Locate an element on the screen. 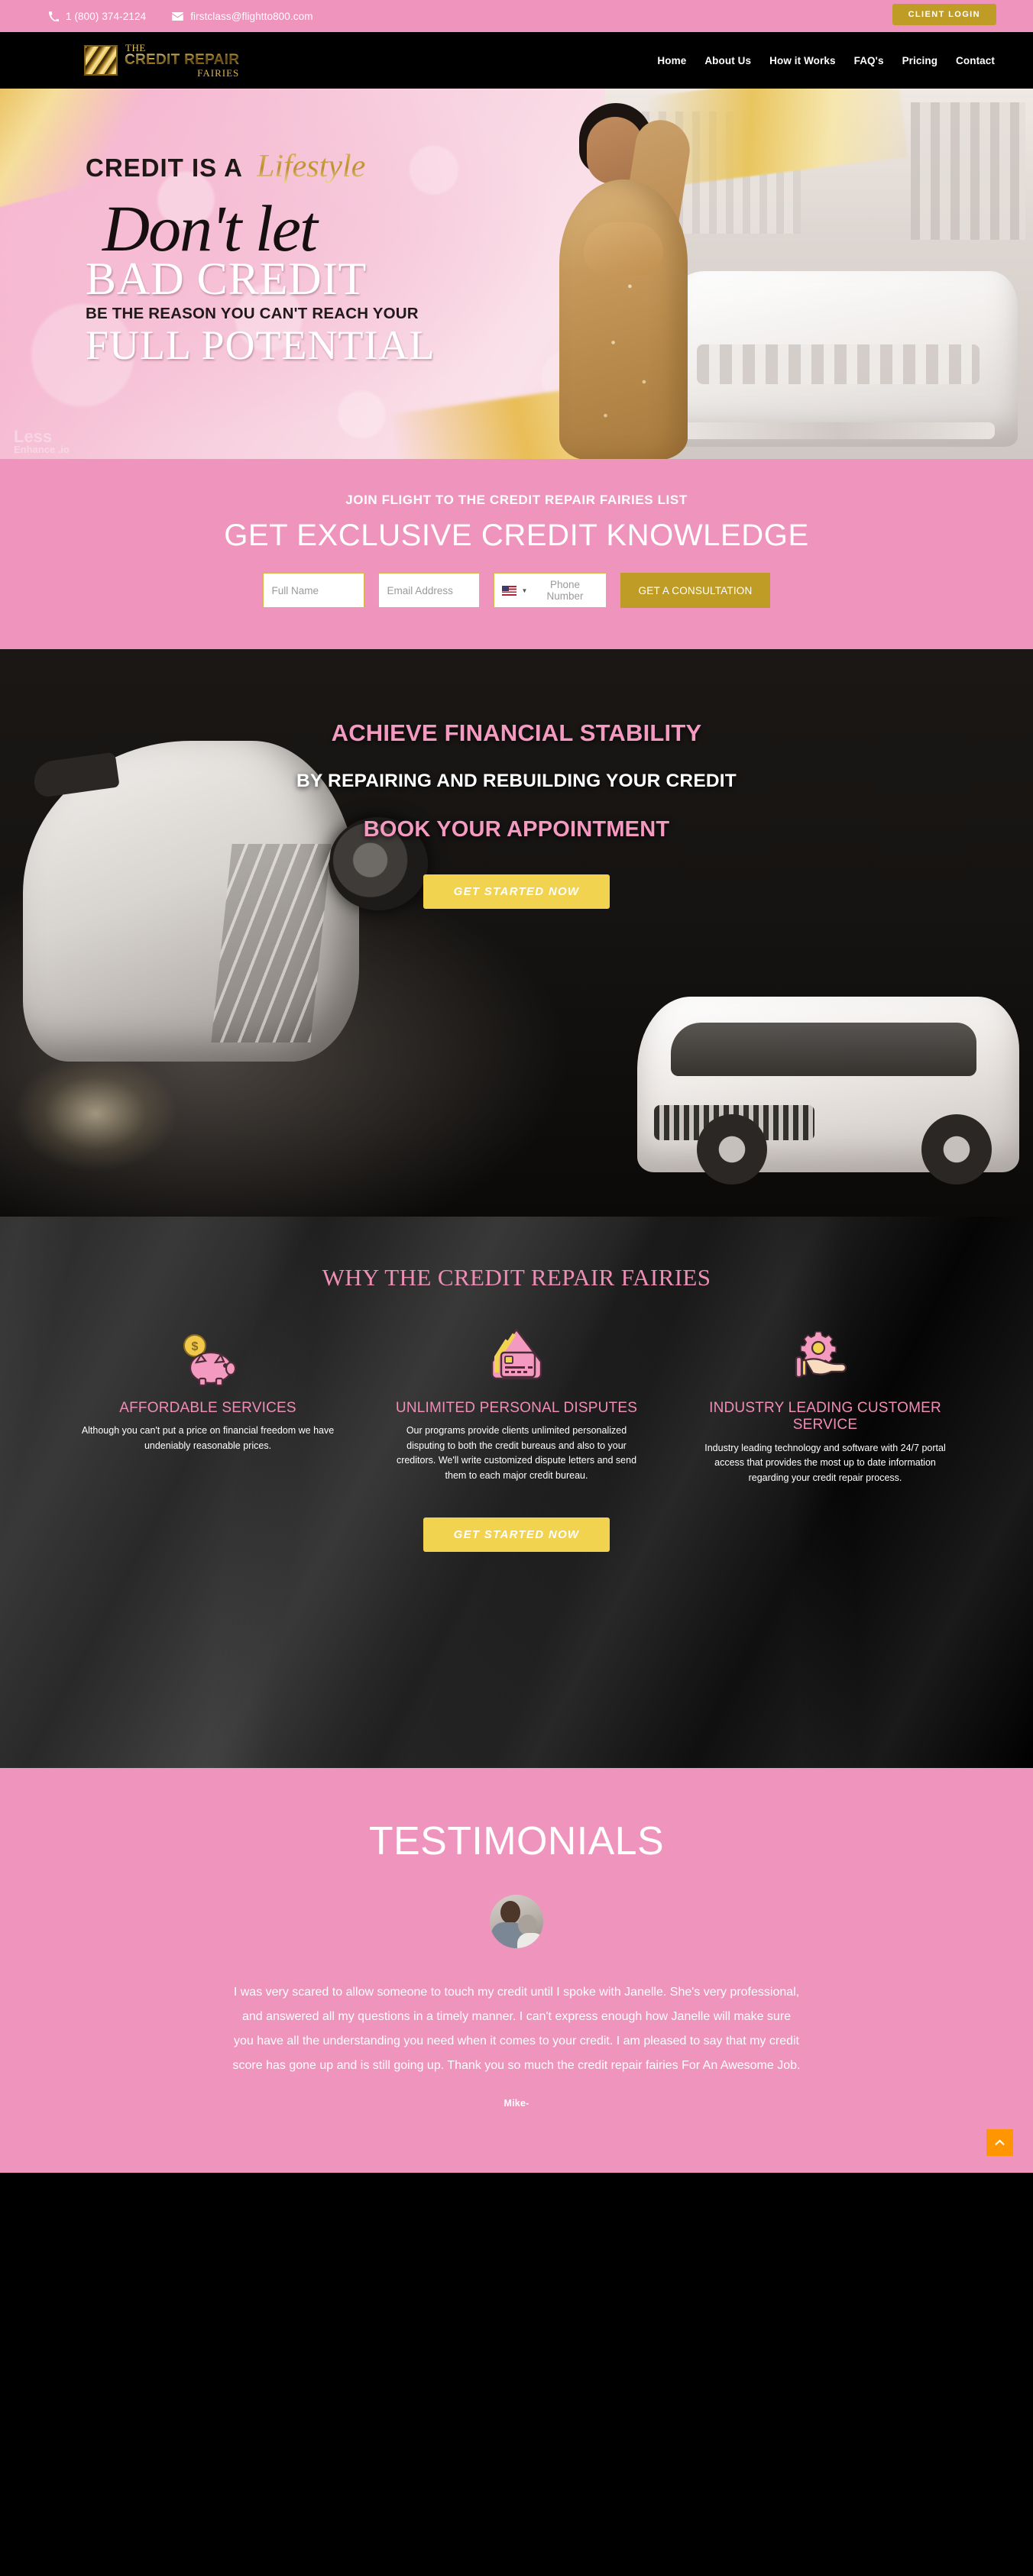  phone-icon is located at coordinates (54, 16).